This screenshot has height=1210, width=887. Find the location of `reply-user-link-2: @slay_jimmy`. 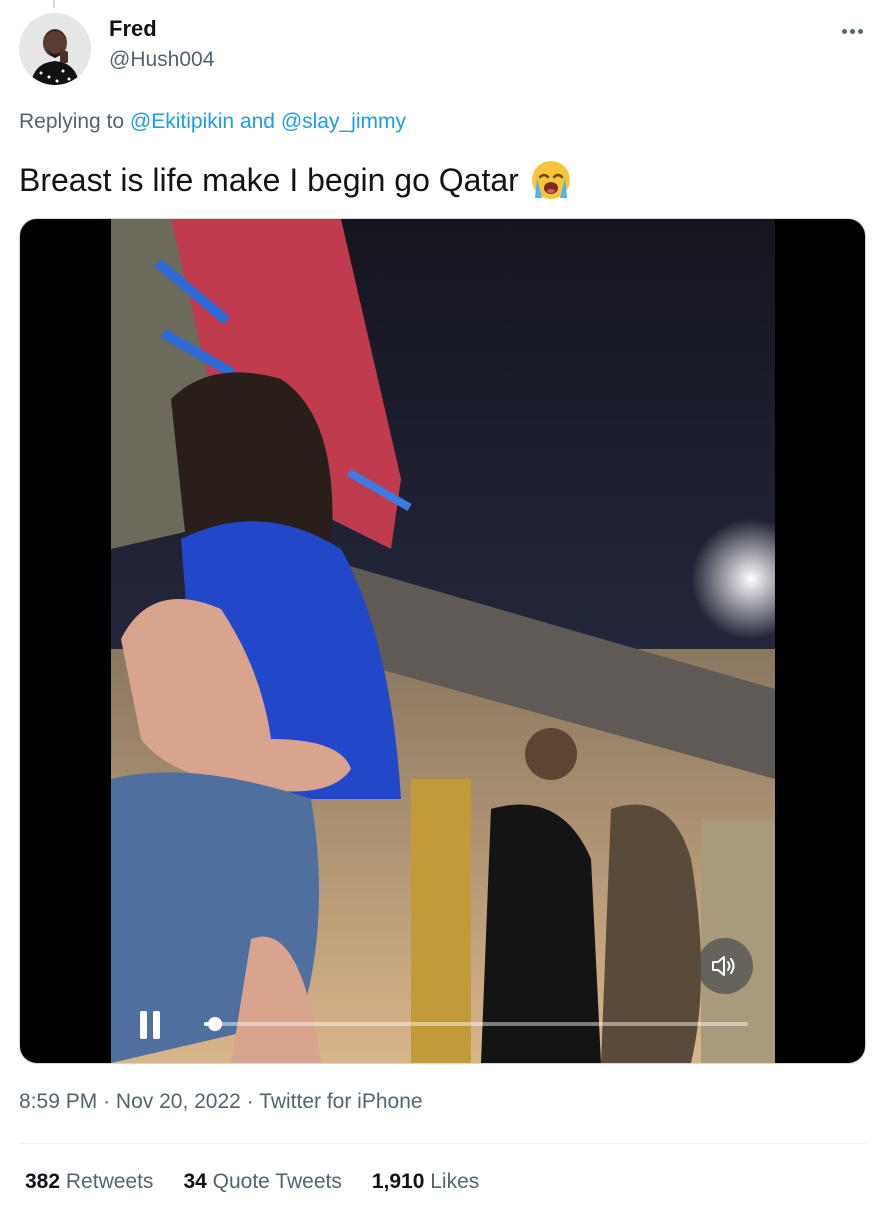

reply-user-link-2: @slay_jimmy is located at coordinates (343, 121).